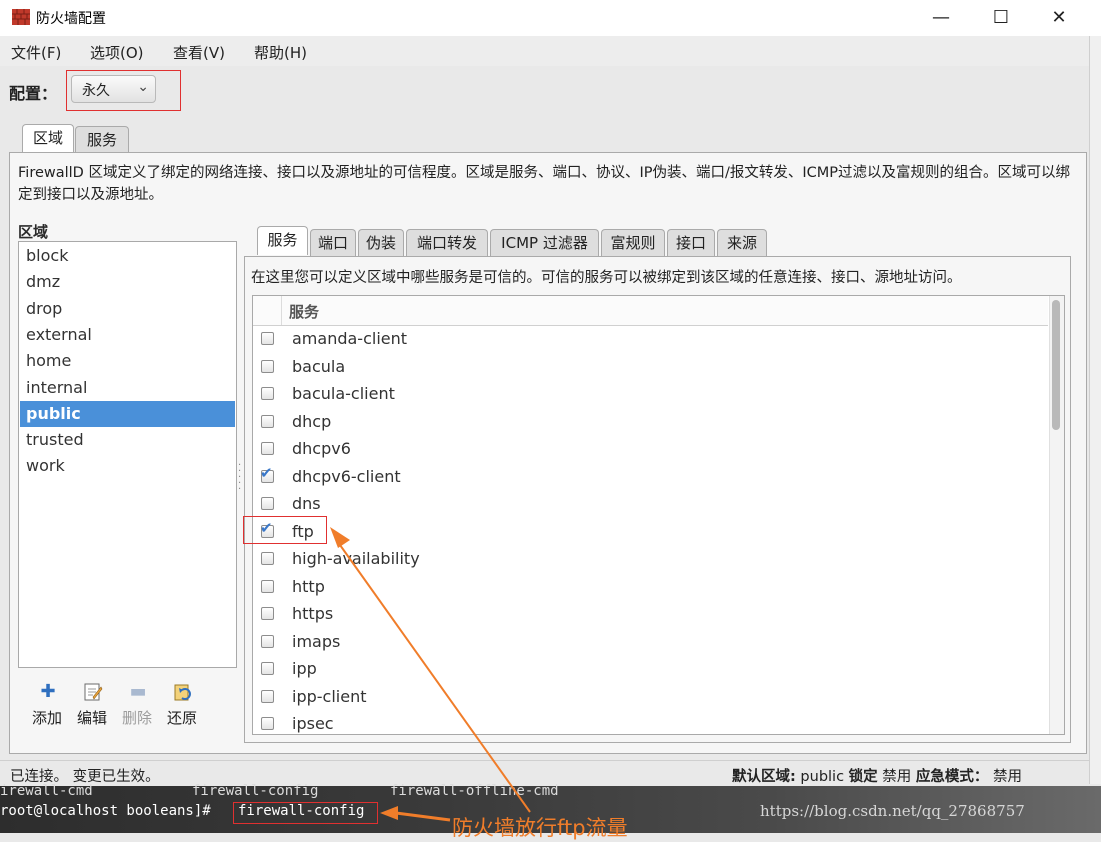 This screenshot has width=1101, height=842. What do you see at coordinates (742, 242) in the screenshot?
I see `inner-tab-sources: 来源` at bounding box center [742, 242].